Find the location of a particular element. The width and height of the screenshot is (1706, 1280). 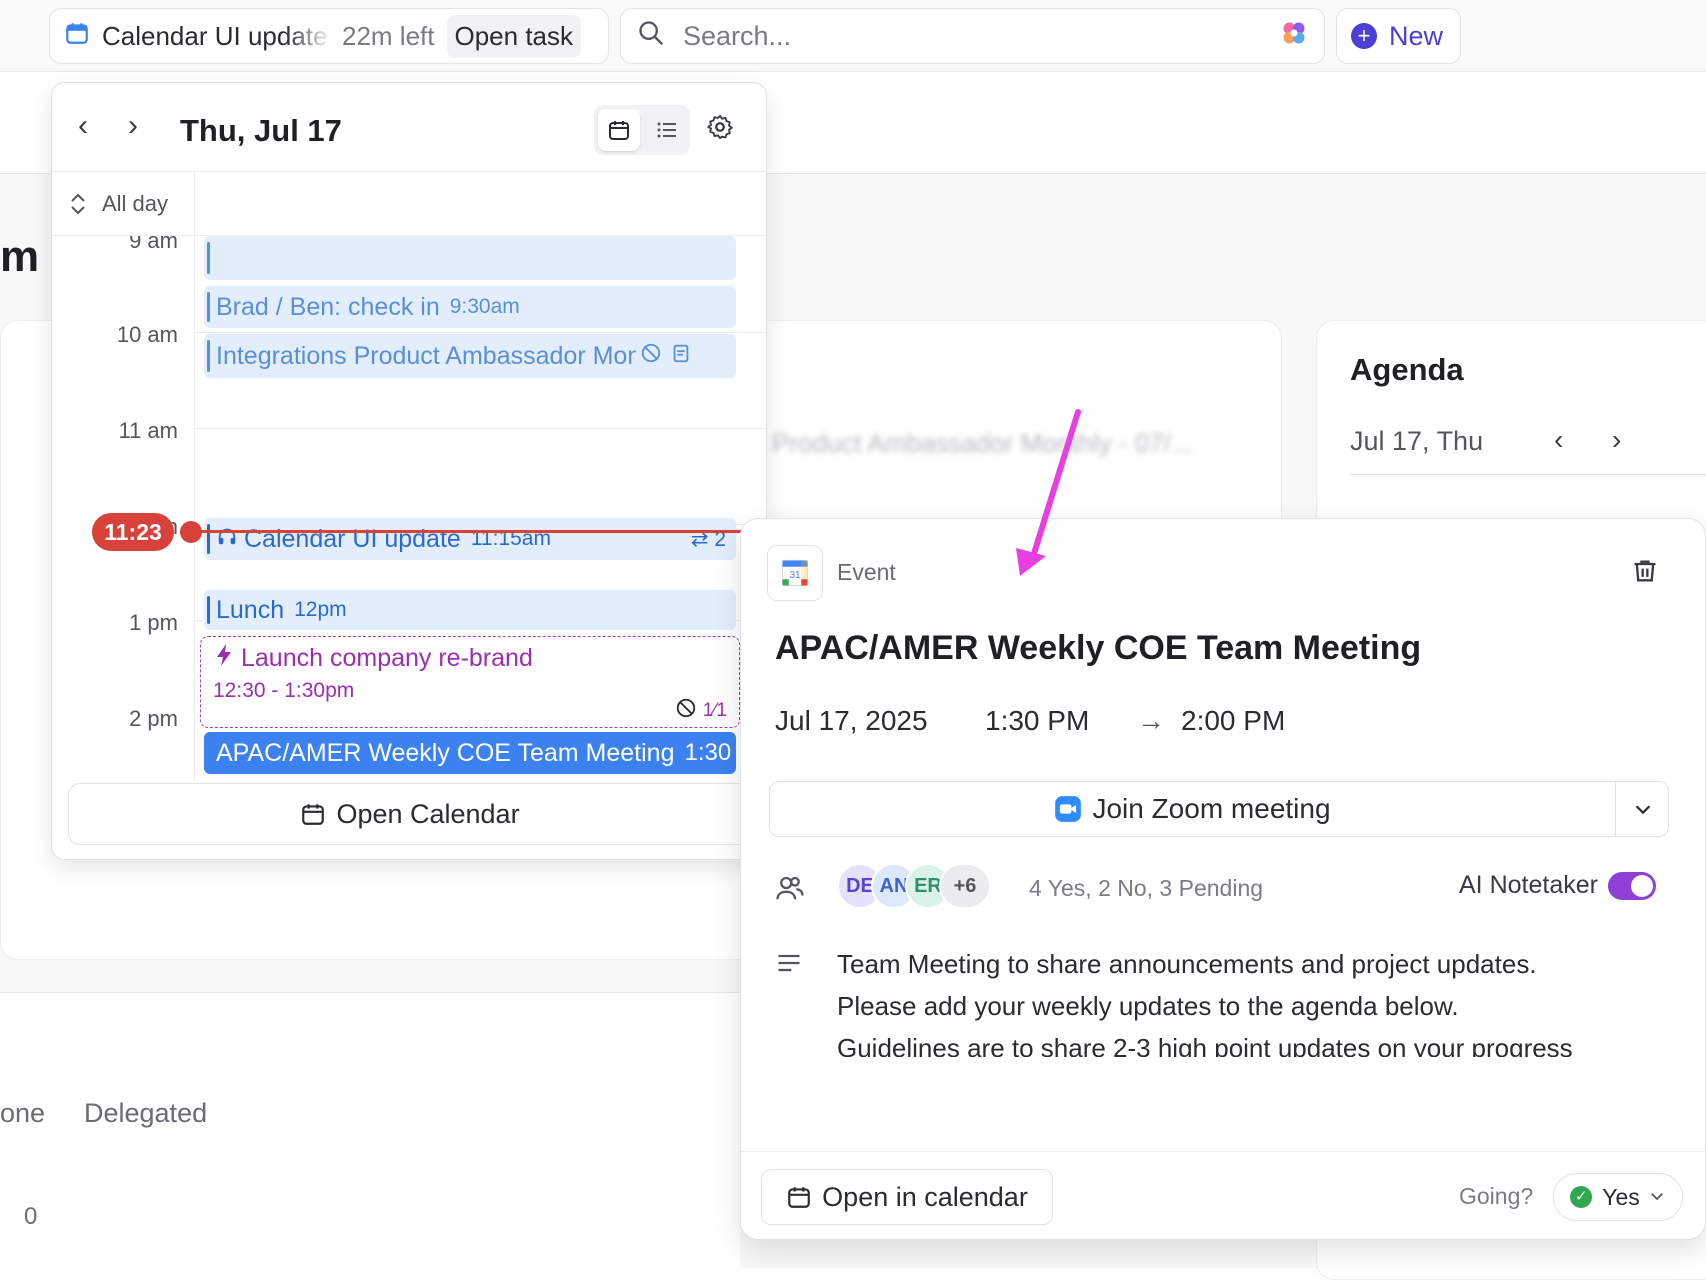

event-title: Calendar UI update is located at coordinates (352, 538).